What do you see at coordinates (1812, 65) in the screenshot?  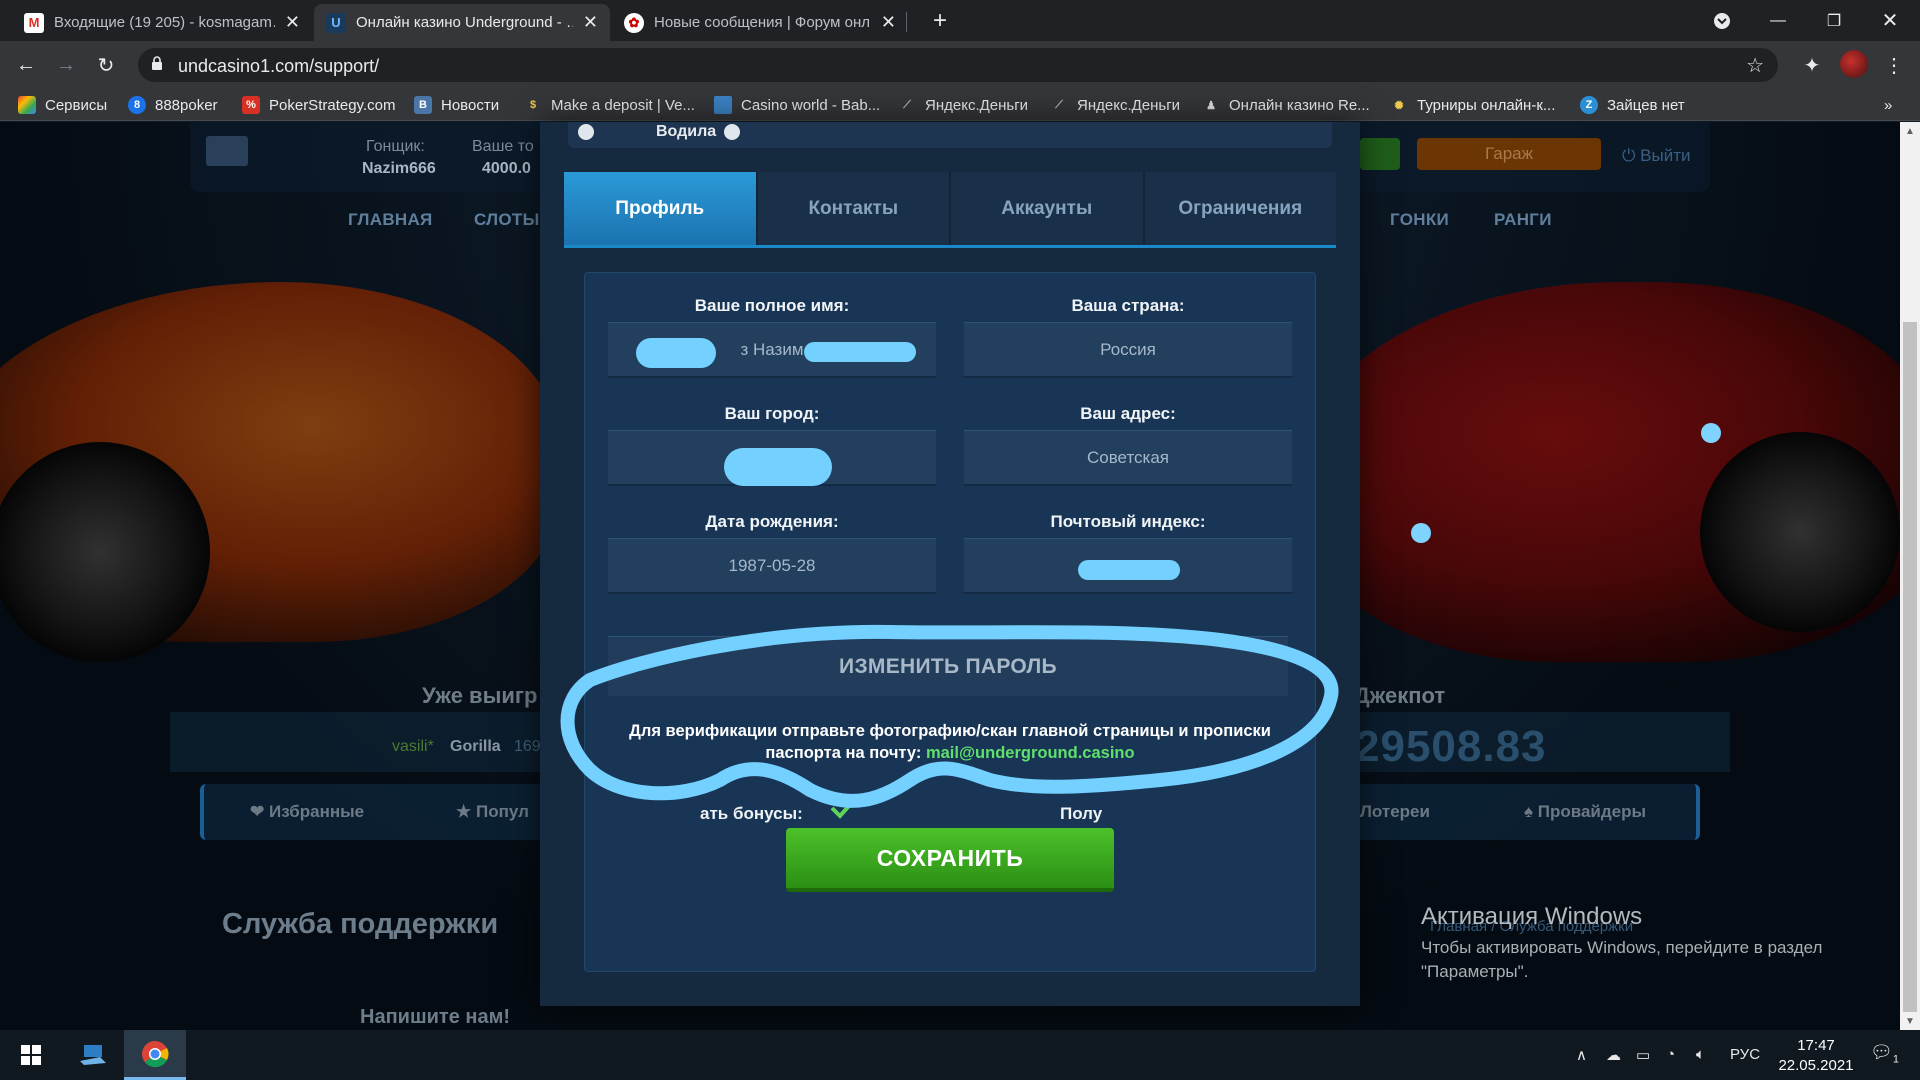 I see `extensions-icon: ✦` at bounding box center [1812, 65].